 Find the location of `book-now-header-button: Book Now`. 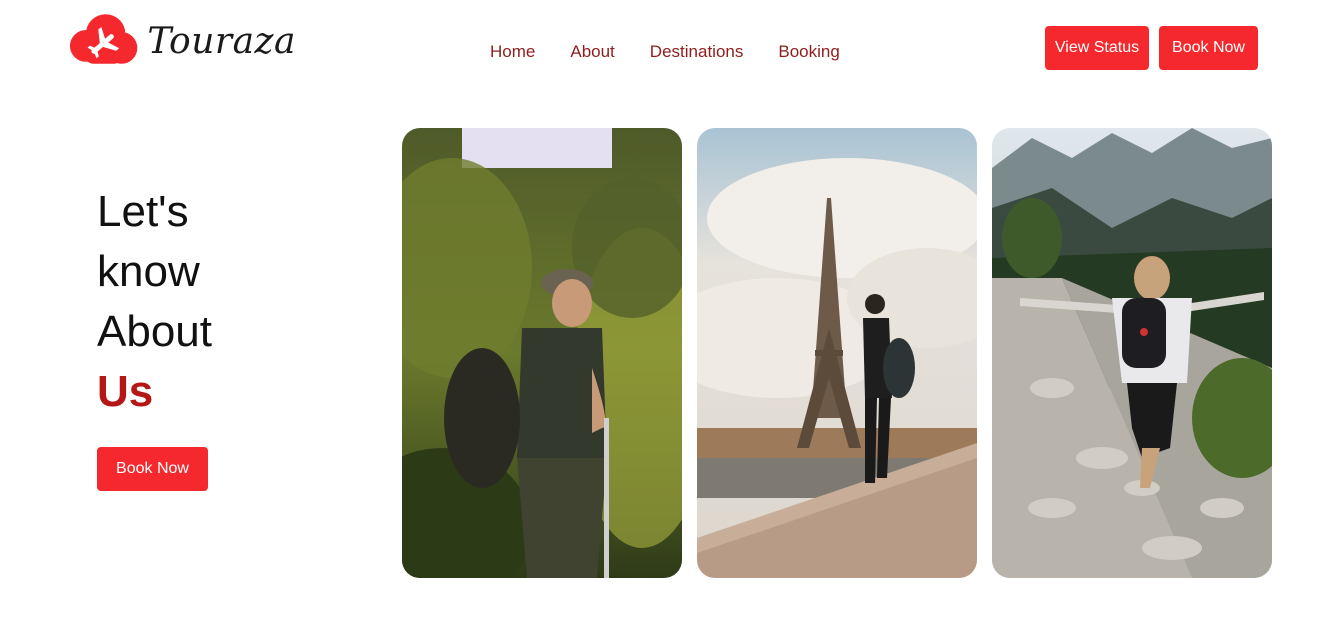

book-now-header-button: Book Now is located at coordinates (1208, 48).